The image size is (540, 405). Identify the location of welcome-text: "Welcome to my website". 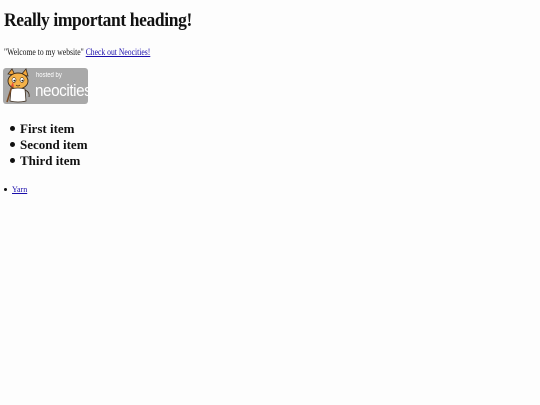
(44, 52).